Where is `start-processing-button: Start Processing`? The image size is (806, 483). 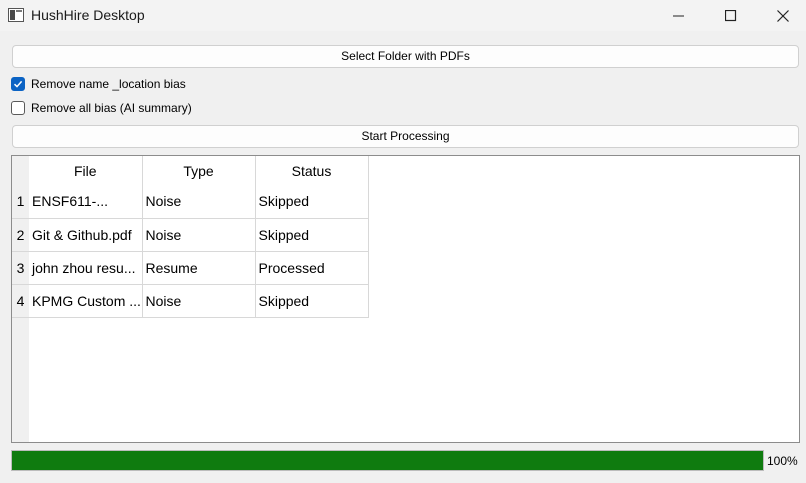
start-processing-button: Start Processing is located at coordinates (405, 136).